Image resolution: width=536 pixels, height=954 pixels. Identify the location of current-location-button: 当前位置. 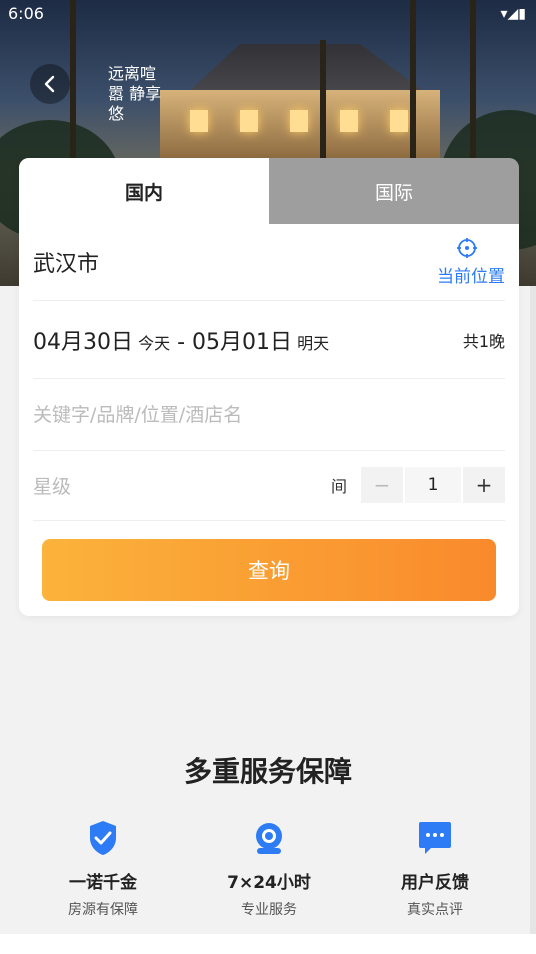
(465, 261).